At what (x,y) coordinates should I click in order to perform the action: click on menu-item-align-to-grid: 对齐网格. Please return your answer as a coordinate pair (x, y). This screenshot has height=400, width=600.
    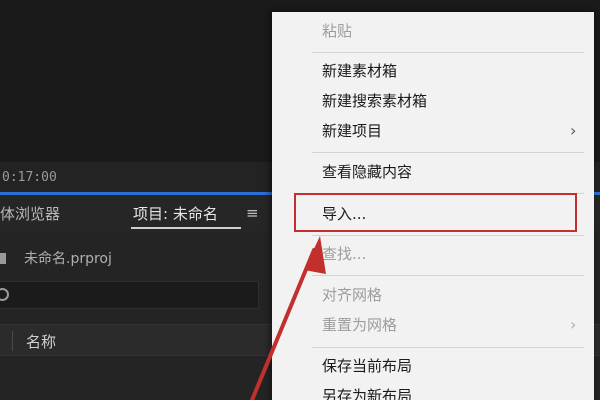
    Looking at the image, I should click on (352, 295).